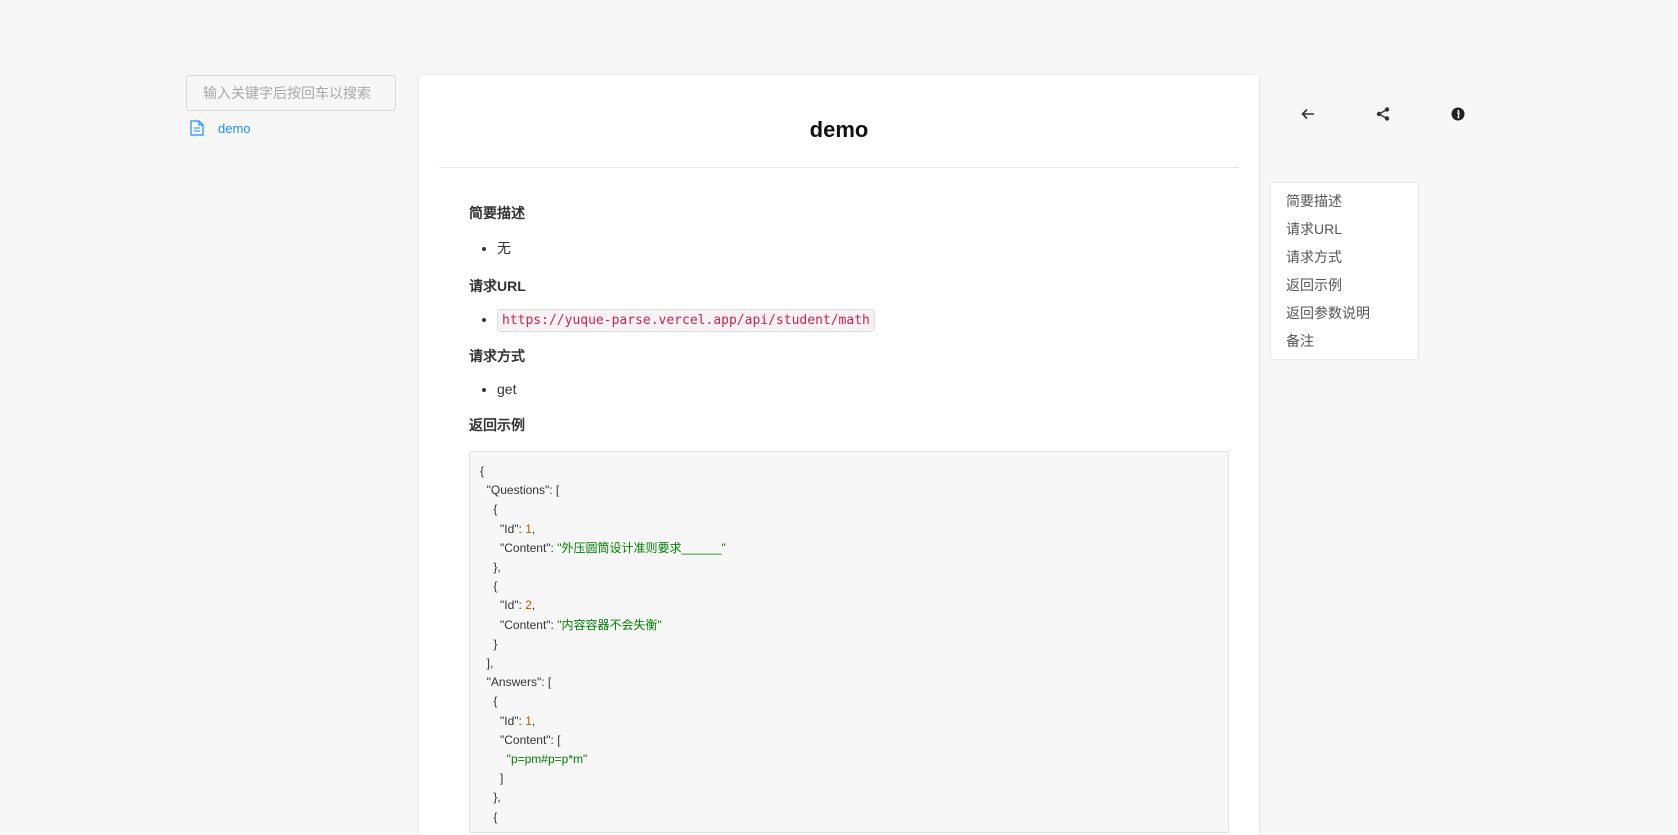  What do you see at coordinates (497, 286) in the screenshot?
I see `heading-request-url: 请求URL` at bounding box center [497, 286].